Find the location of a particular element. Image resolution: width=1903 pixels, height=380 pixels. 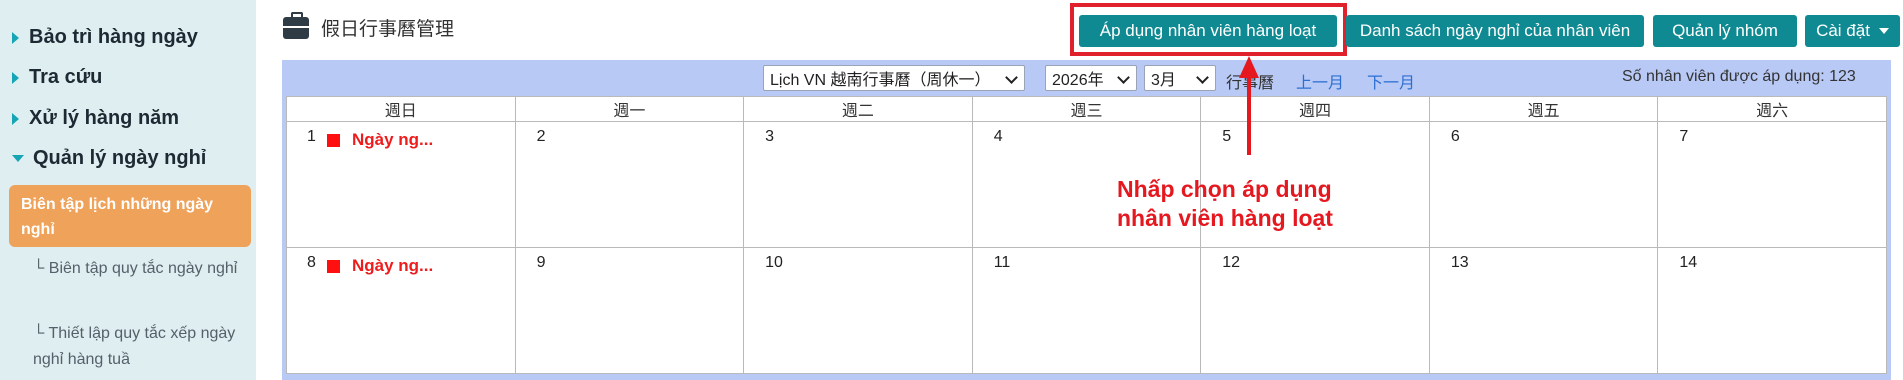

sidebar-subitem-edit-holiday-rules: └ Biên tập quy tắc ngày nghỉ is located at coordinates (139, 269).